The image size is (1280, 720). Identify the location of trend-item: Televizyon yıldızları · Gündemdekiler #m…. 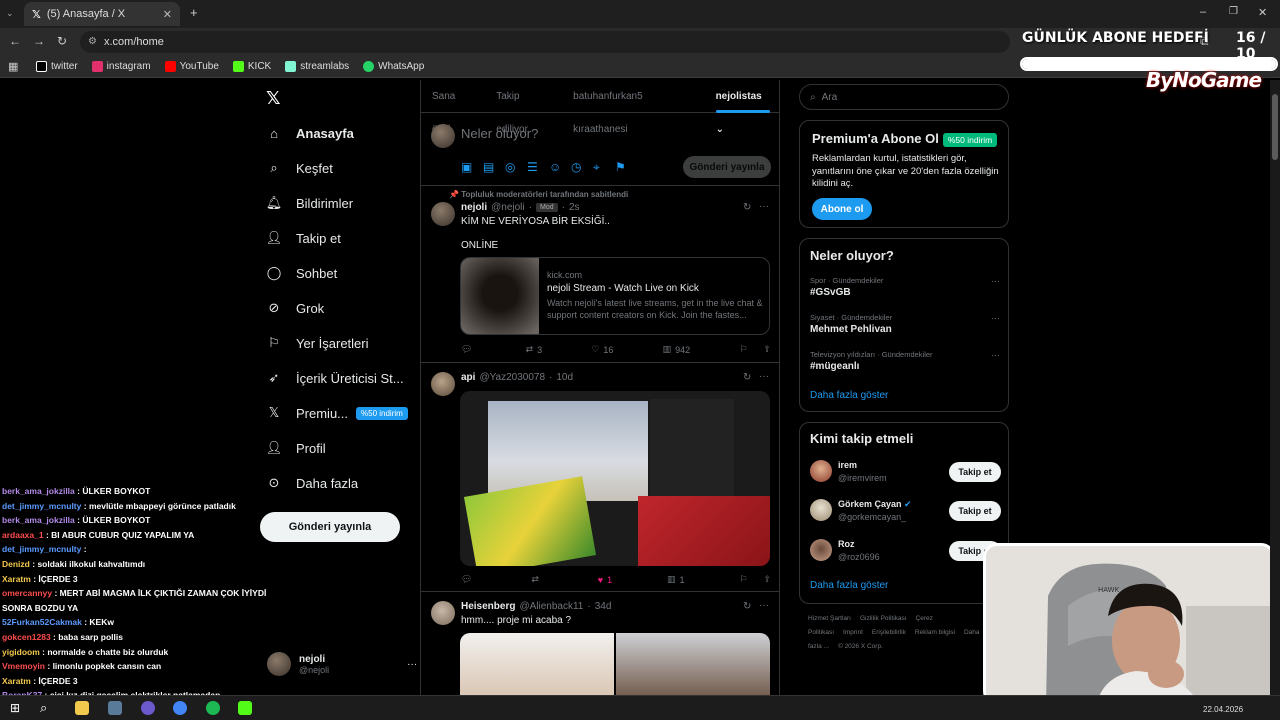
(905, 361).